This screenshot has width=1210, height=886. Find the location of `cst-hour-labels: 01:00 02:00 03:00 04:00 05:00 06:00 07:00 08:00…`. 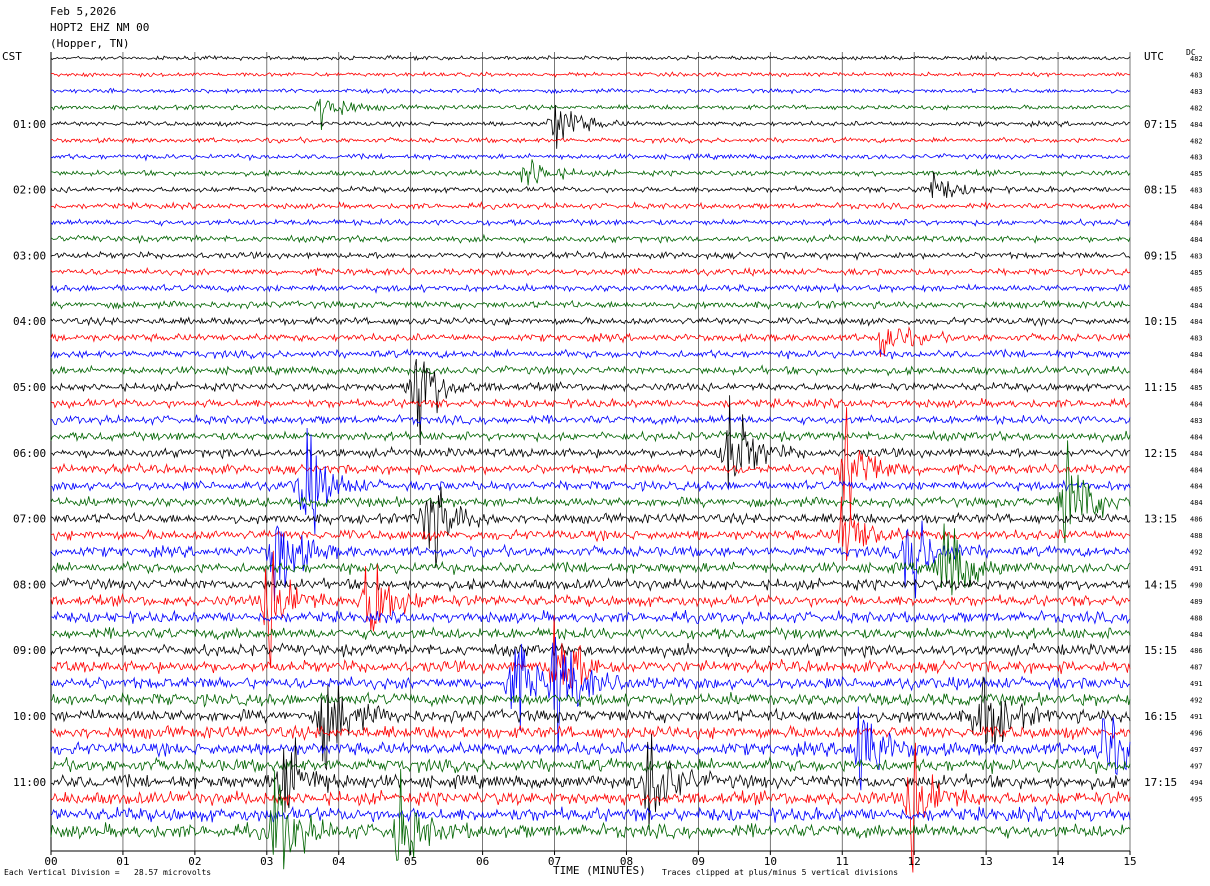

cst-hour-labels: 01:00 02:00 03:00 04:00 05:00 06:00 07:00 08:00… is located at coordinates (29, 453).